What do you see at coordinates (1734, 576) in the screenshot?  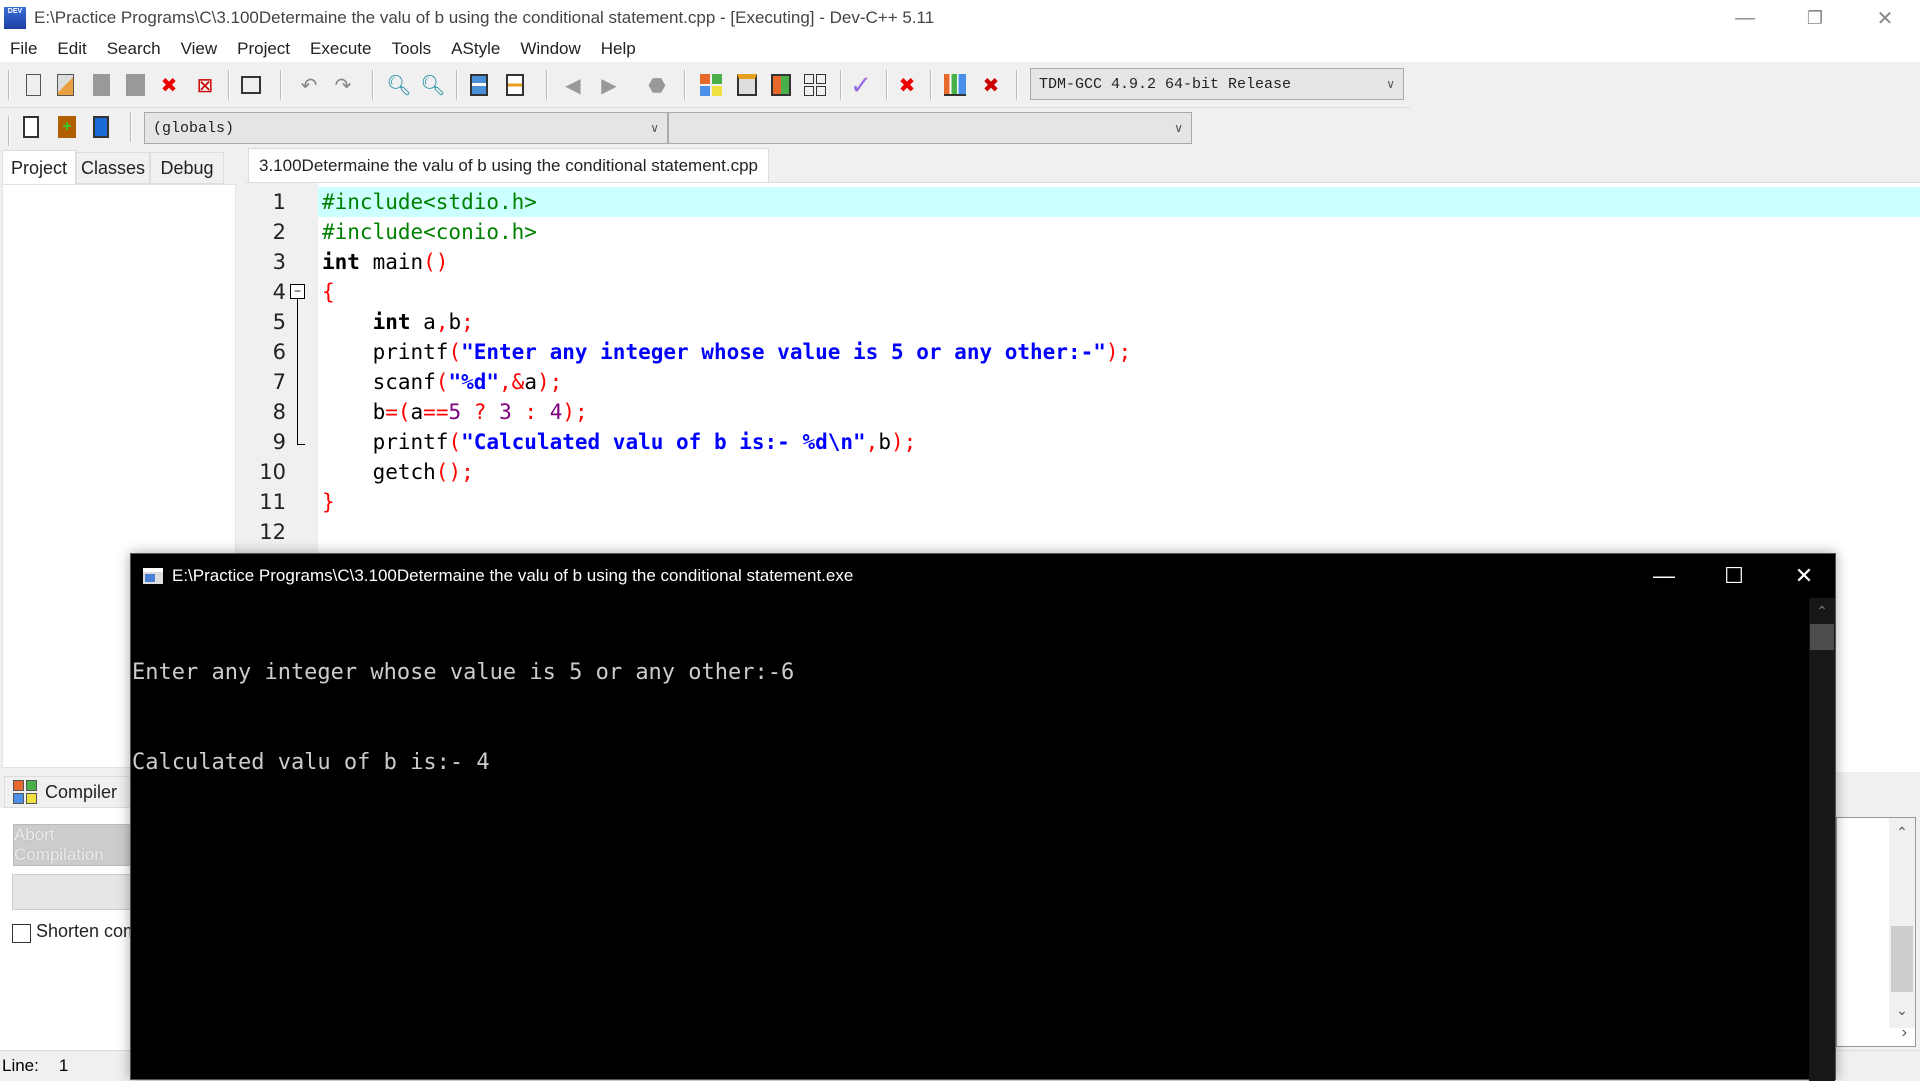 I see `console-maximize-button: ☐` at bounding box center [1734, 576].